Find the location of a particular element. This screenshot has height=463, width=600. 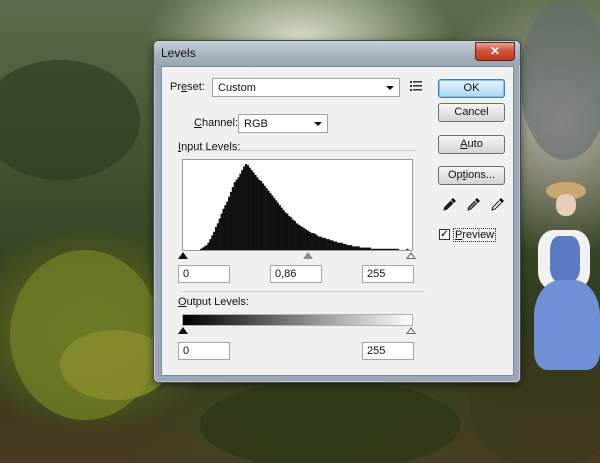

chevron-down-icon is located at coordinates (318, 124).